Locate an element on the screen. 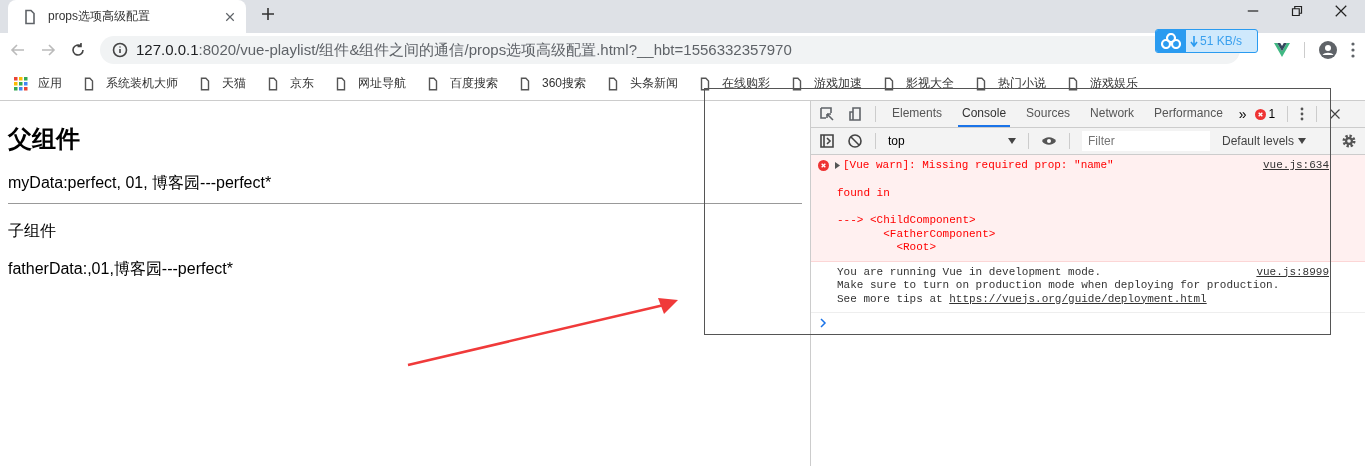  info-icon is located at coordinates (120, 50).